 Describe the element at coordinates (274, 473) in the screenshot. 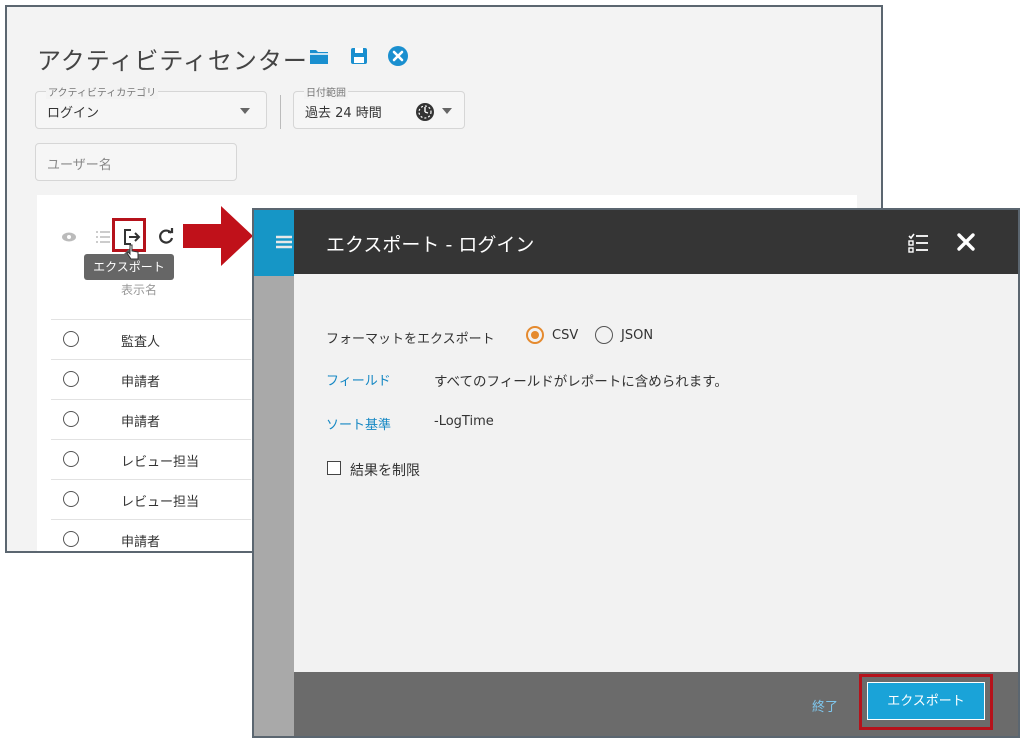

I see `dialog-backdrop-strip` at that location.